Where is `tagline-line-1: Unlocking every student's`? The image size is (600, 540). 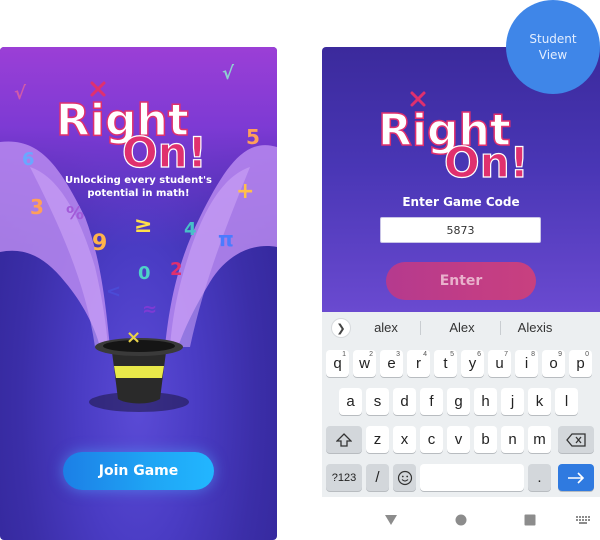
tagline-line-1: Unlocking every student's is located at coordinates (138, 180).